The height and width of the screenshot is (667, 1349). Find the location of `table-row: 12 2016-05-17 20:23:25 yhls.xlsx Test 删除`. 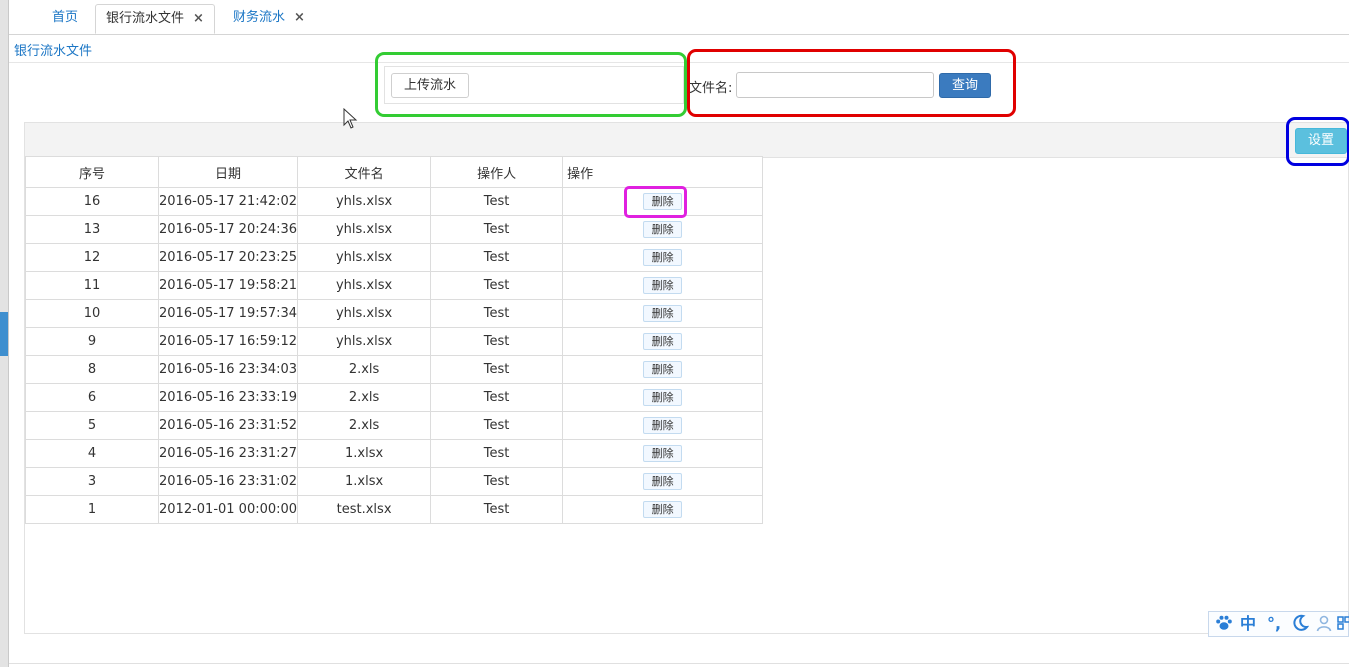

table-row: 12 2016-05-17 20:23:25 yhls.xlsx Test 删除 is located at coordinates (394, 257).